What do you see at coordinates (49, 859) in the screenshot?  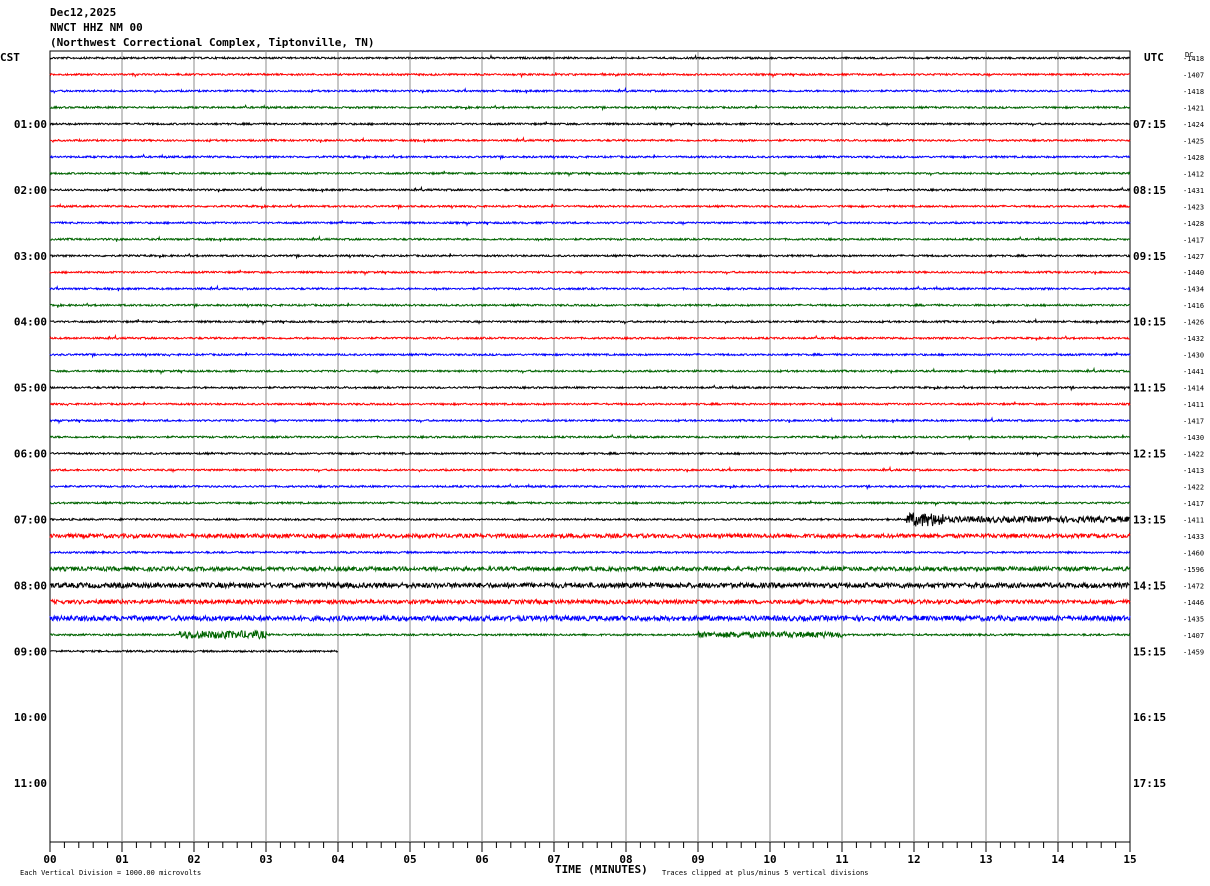 I see `x-tick-label: 00` at bounding box center [49, 859].